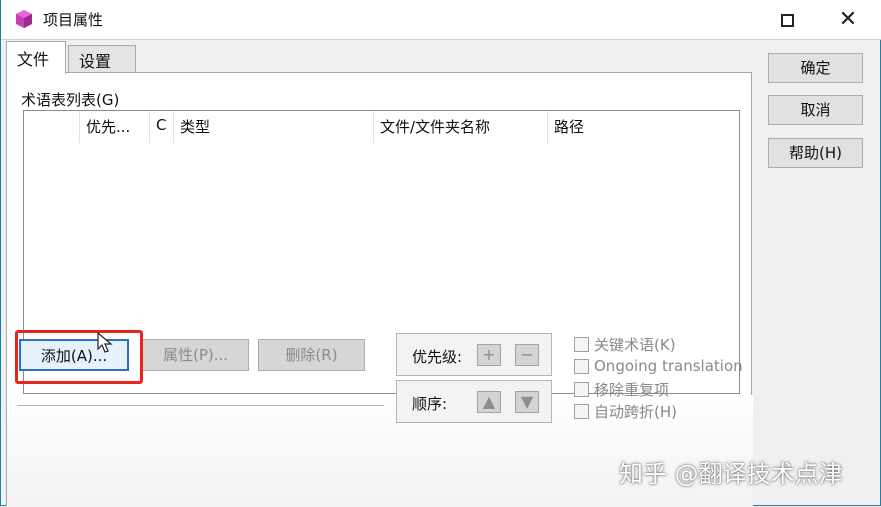 The width and height of the screenshot is (881, 507). I want to click on glossary-list-label: 术语表列表(G), so click(70, 100).